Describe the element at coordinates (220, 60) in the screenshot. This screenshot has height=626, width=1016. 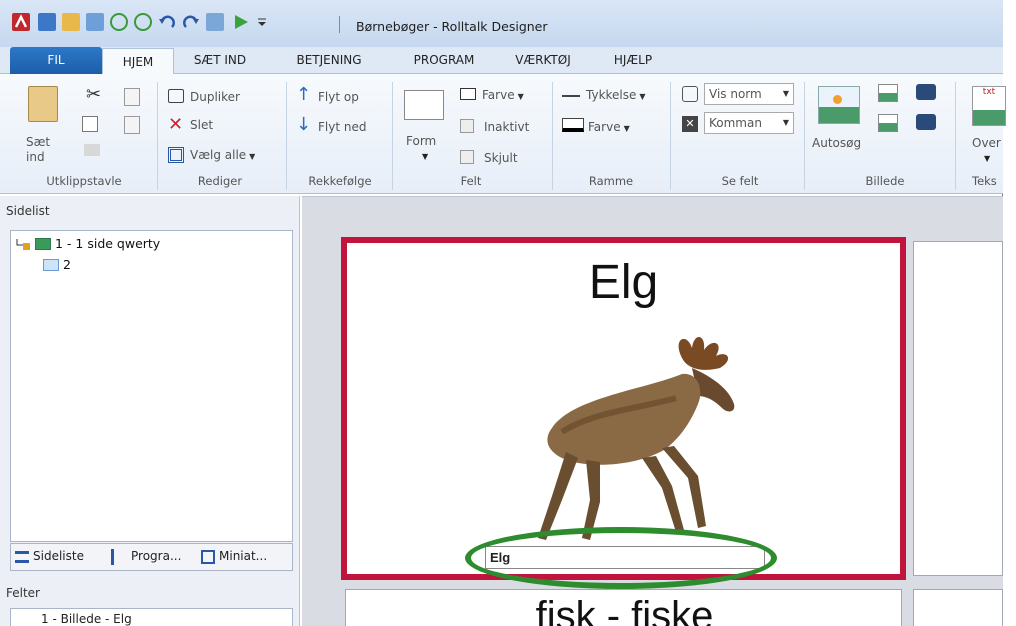
I see `tab-saet-ind: SÆT IND` at that location.